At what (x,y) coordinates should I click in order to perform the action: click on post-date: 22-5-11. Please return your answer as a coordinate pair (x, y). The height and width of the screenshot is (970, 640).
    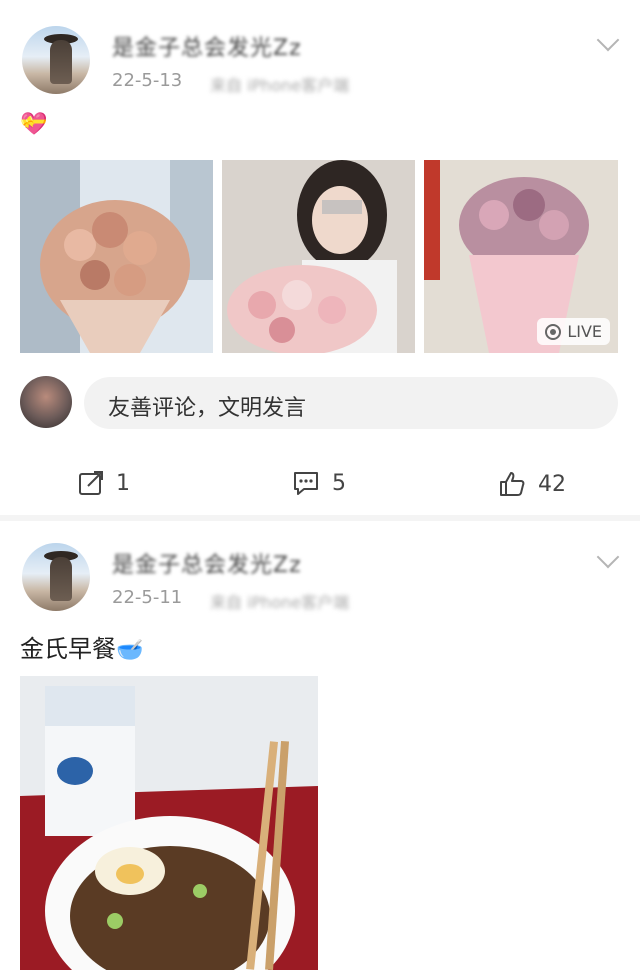
    Looking at the image, I should click on (147, 597).